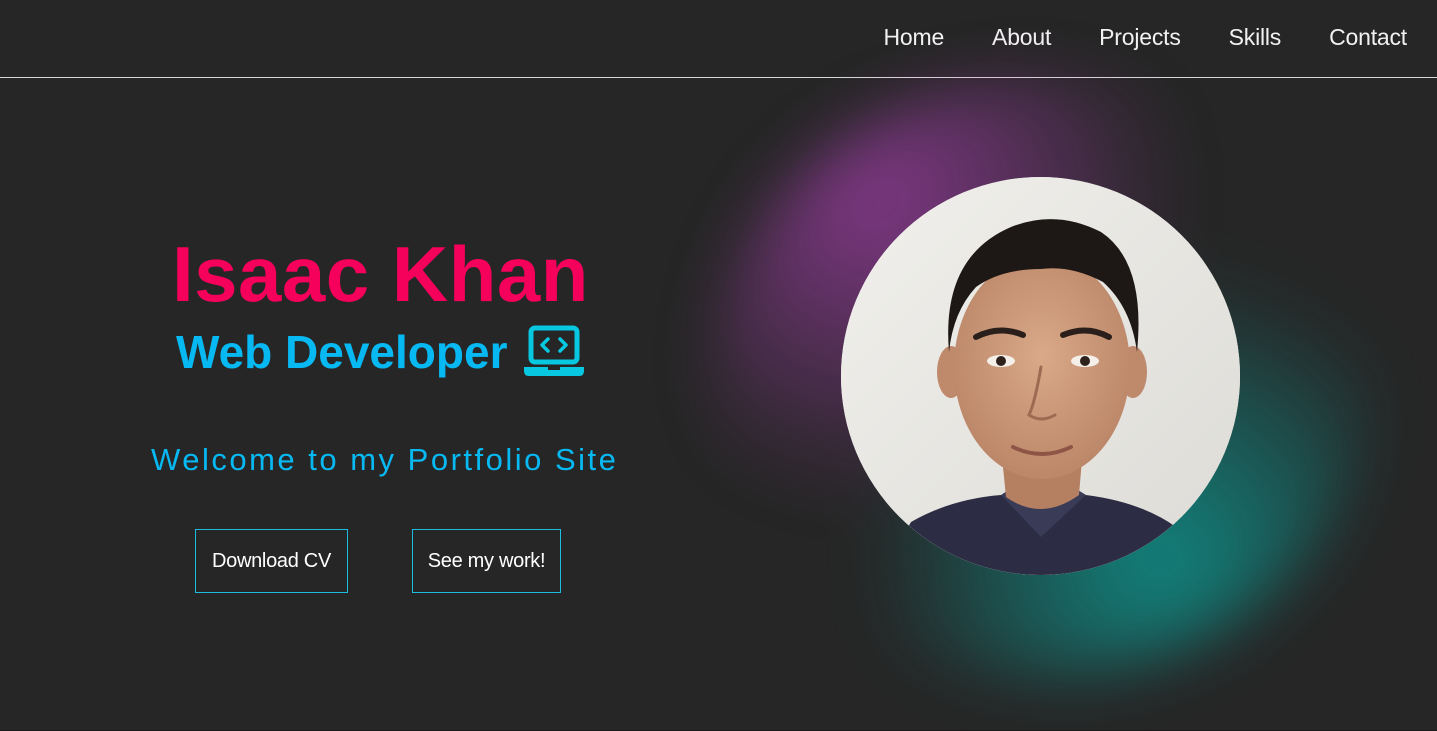 This screenshot has height=731, width=1437. I want to click on laptop-code-icon, so click(554, 350).